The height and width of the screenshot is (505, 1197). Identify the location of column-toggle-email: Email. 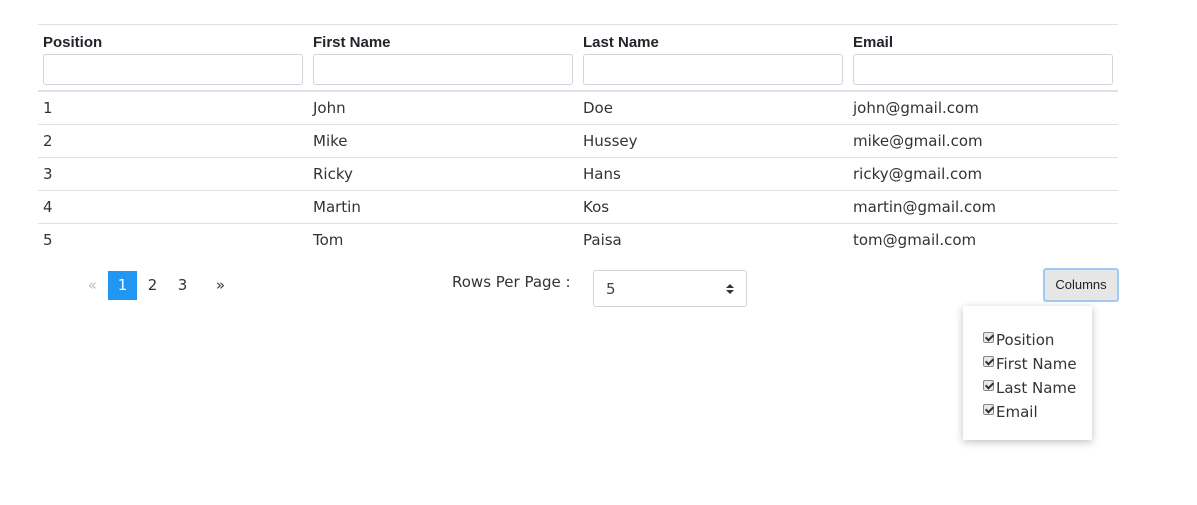
(1037, 412).